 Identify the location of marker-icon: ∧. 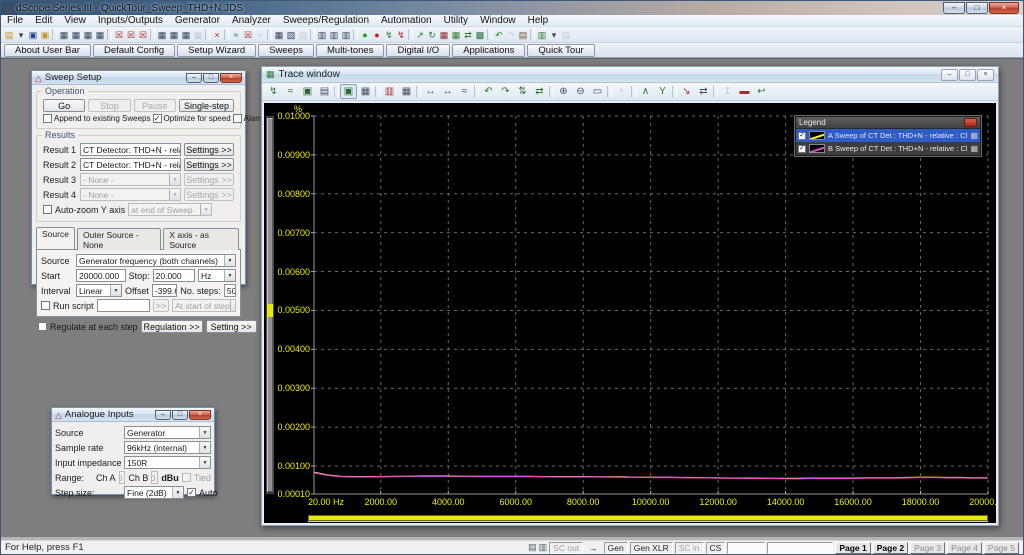
(645, 91).